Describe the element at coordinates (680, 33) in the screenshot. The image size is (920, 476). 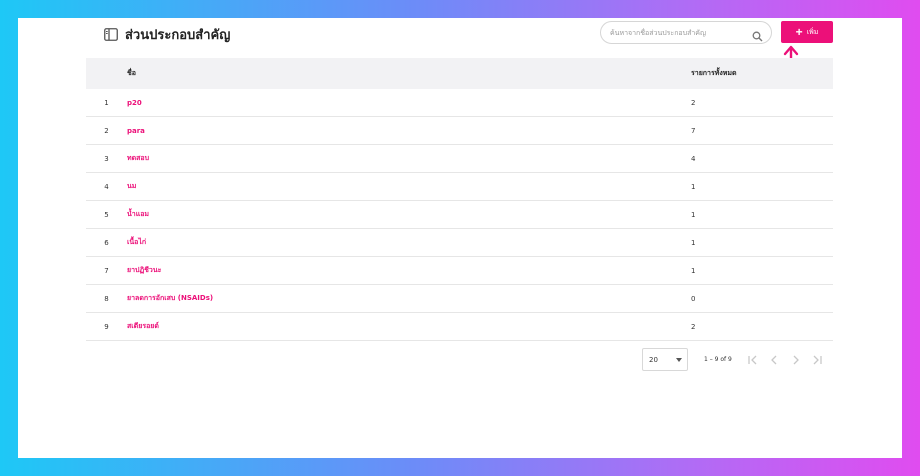
I see `search-input` at that location.